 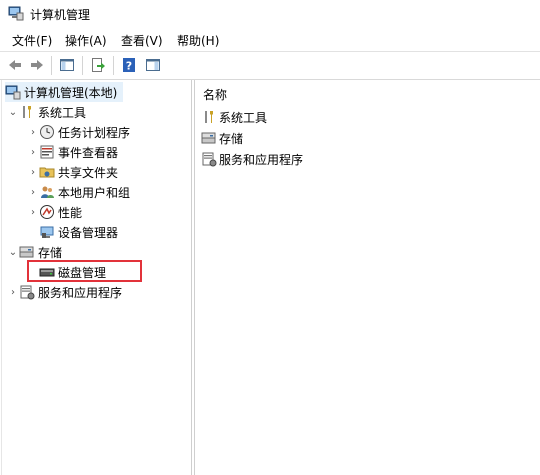 I want to click on list-item-label: 系统工具, so click(x=243, y=117).